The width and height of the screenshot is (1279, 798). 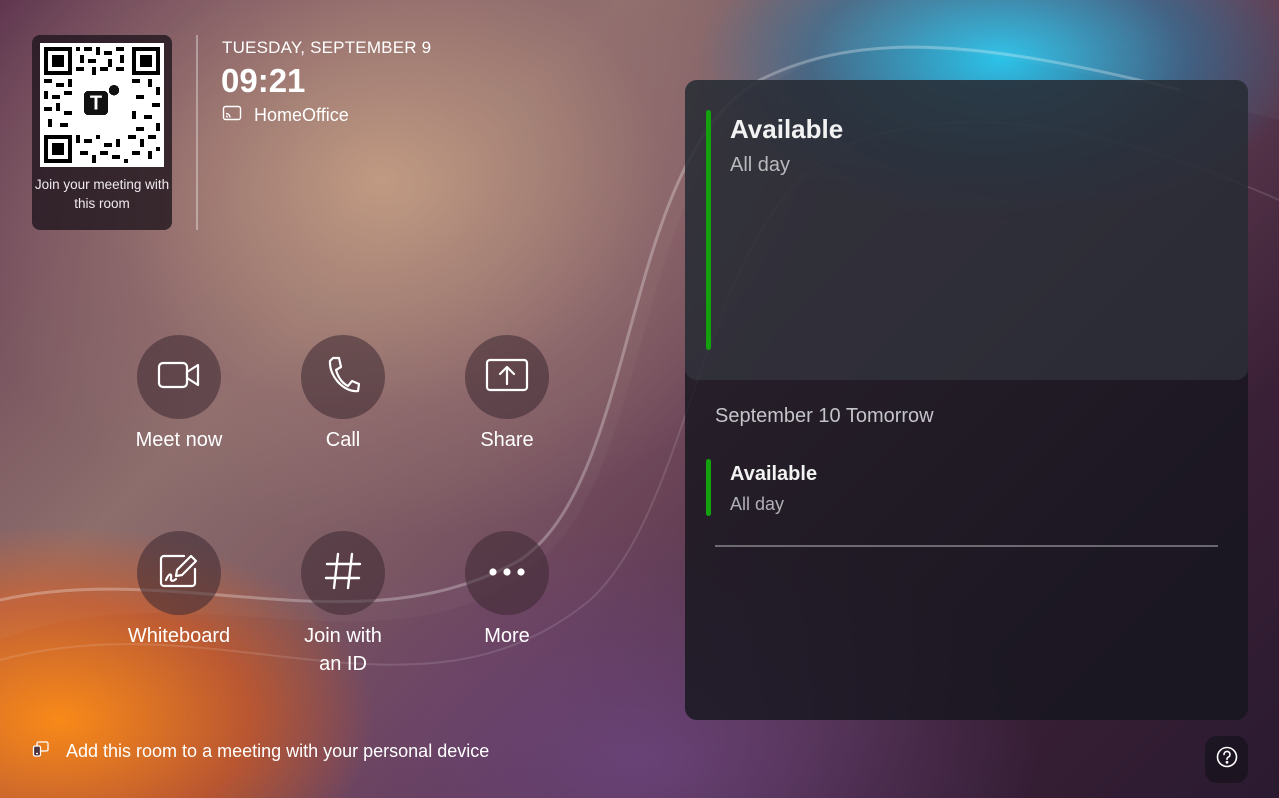 What do you see at coordinates (343, 650) in the screenshot?
I see `join-with-id-label: Join with an ID` at bounding box center [343, 650].